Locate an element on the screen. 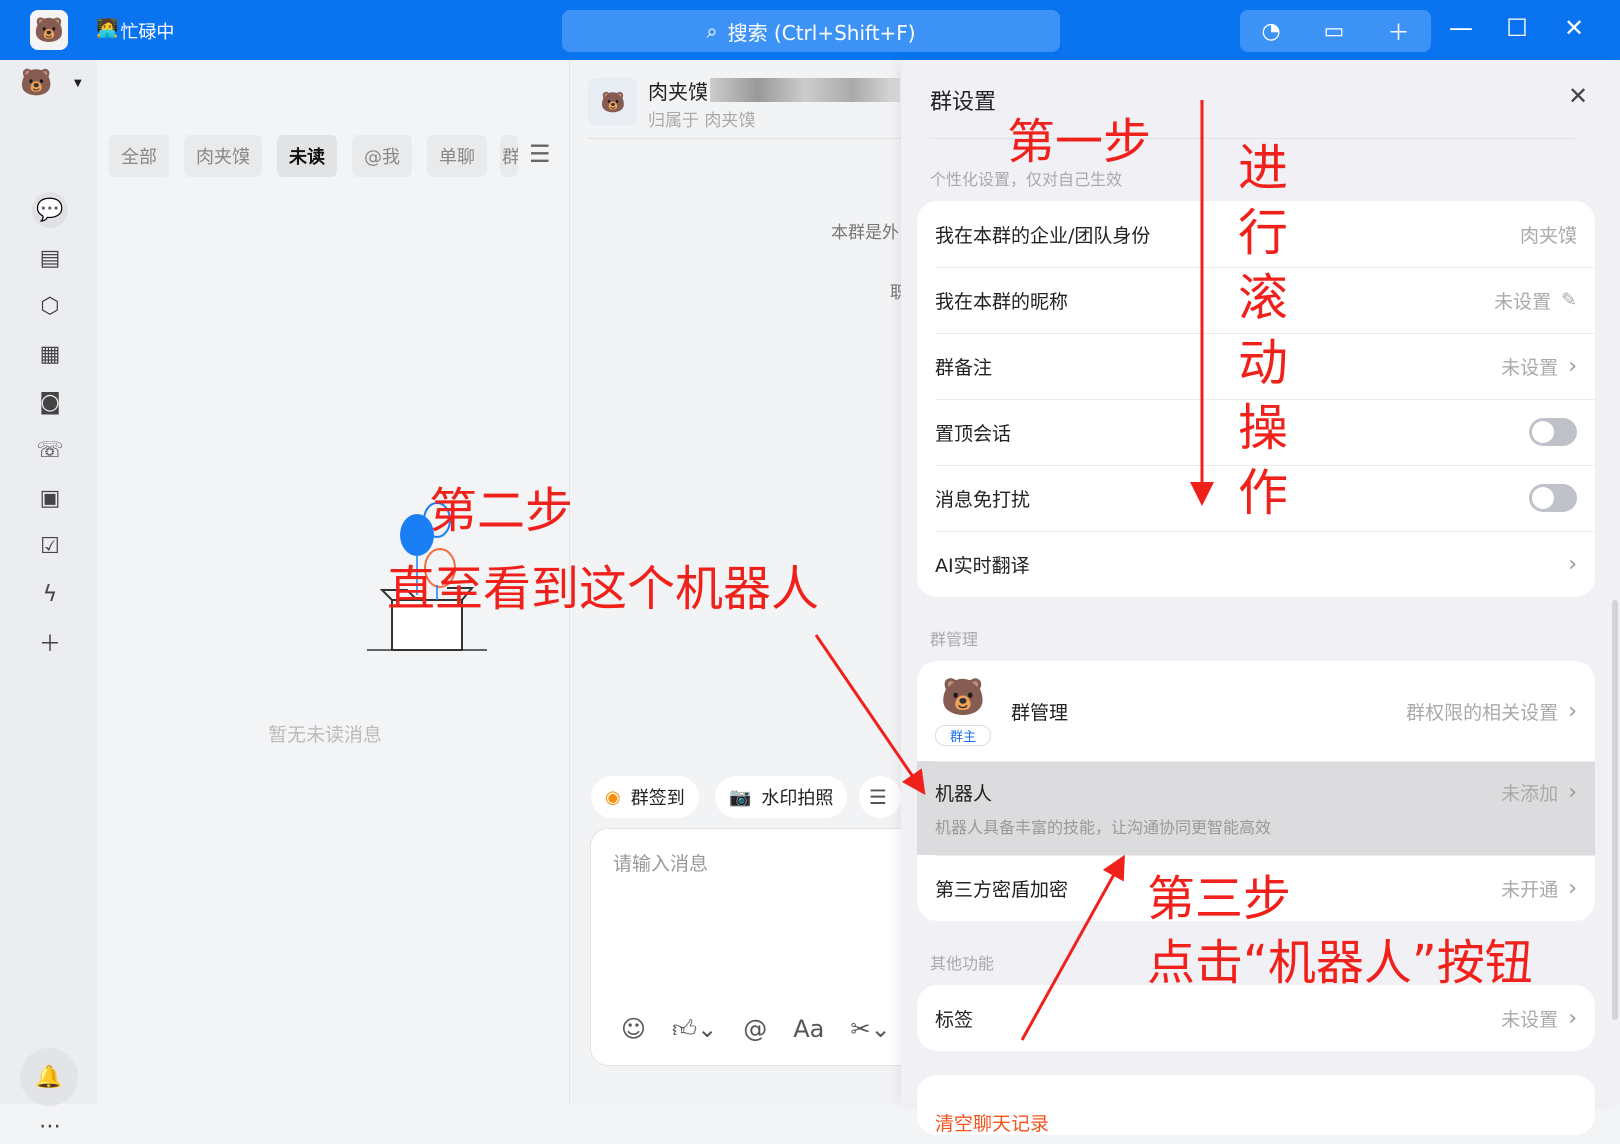 This screenshot has height=1144, width=1620. annotation-step2-desc: 直至看到这个机器人 is located at coordinates (603, 589).